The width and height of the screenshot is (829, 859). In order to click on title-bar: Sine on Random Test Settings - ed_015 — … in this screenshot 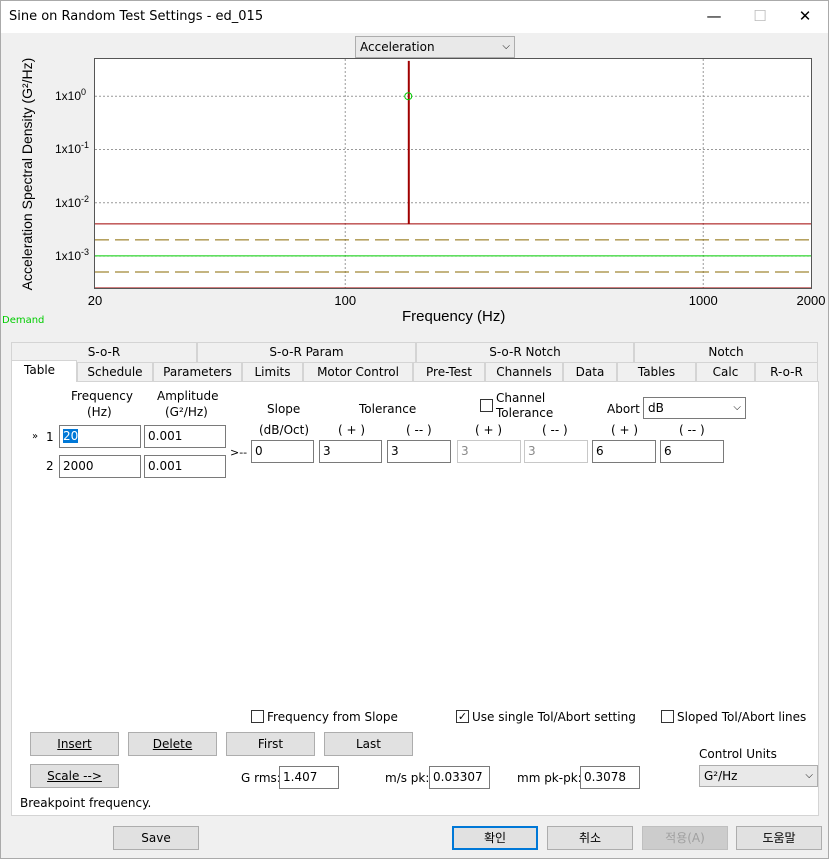, I will do `click(414, 17)`.